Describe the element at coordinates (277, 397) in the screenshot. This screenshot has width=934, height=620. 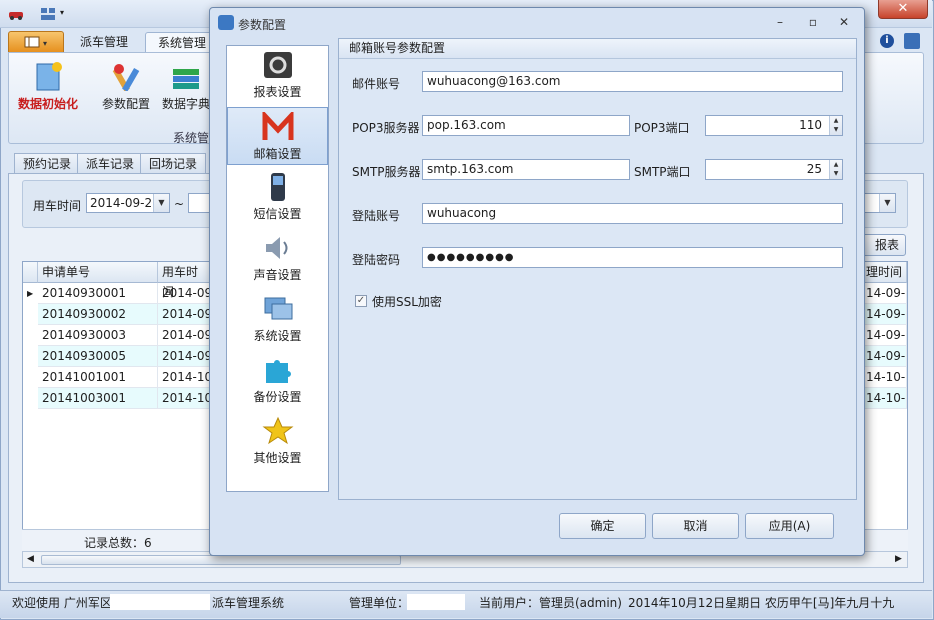
I see `nav-label-backup: 备份设置` at that location.